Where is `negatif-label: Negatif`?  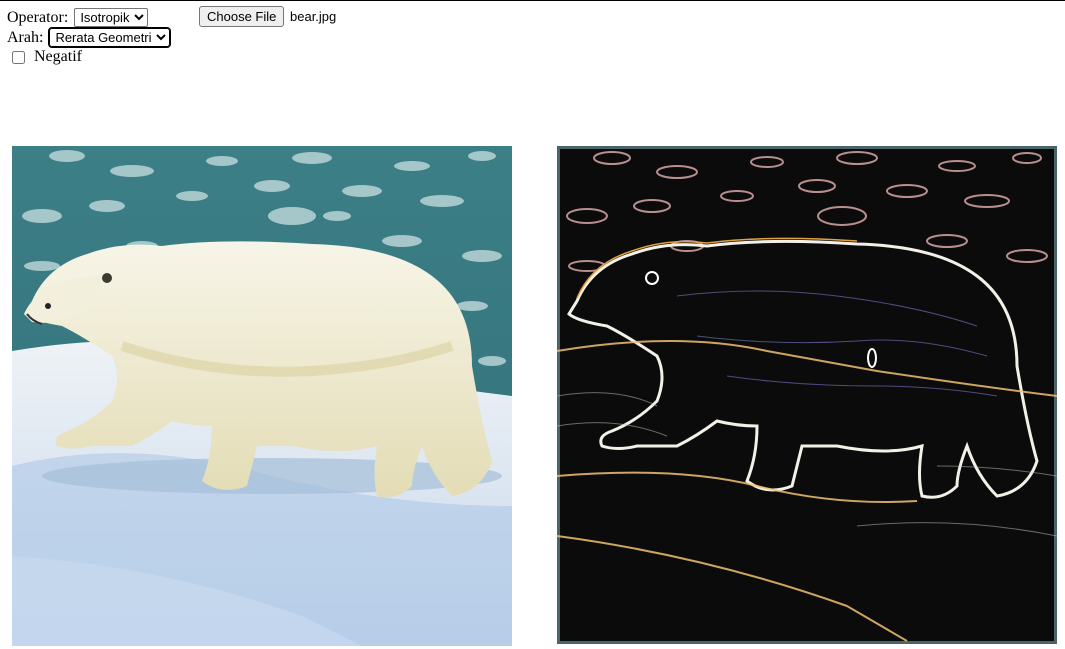
negatif-label: Negatif is located at coordinates (58, 57).